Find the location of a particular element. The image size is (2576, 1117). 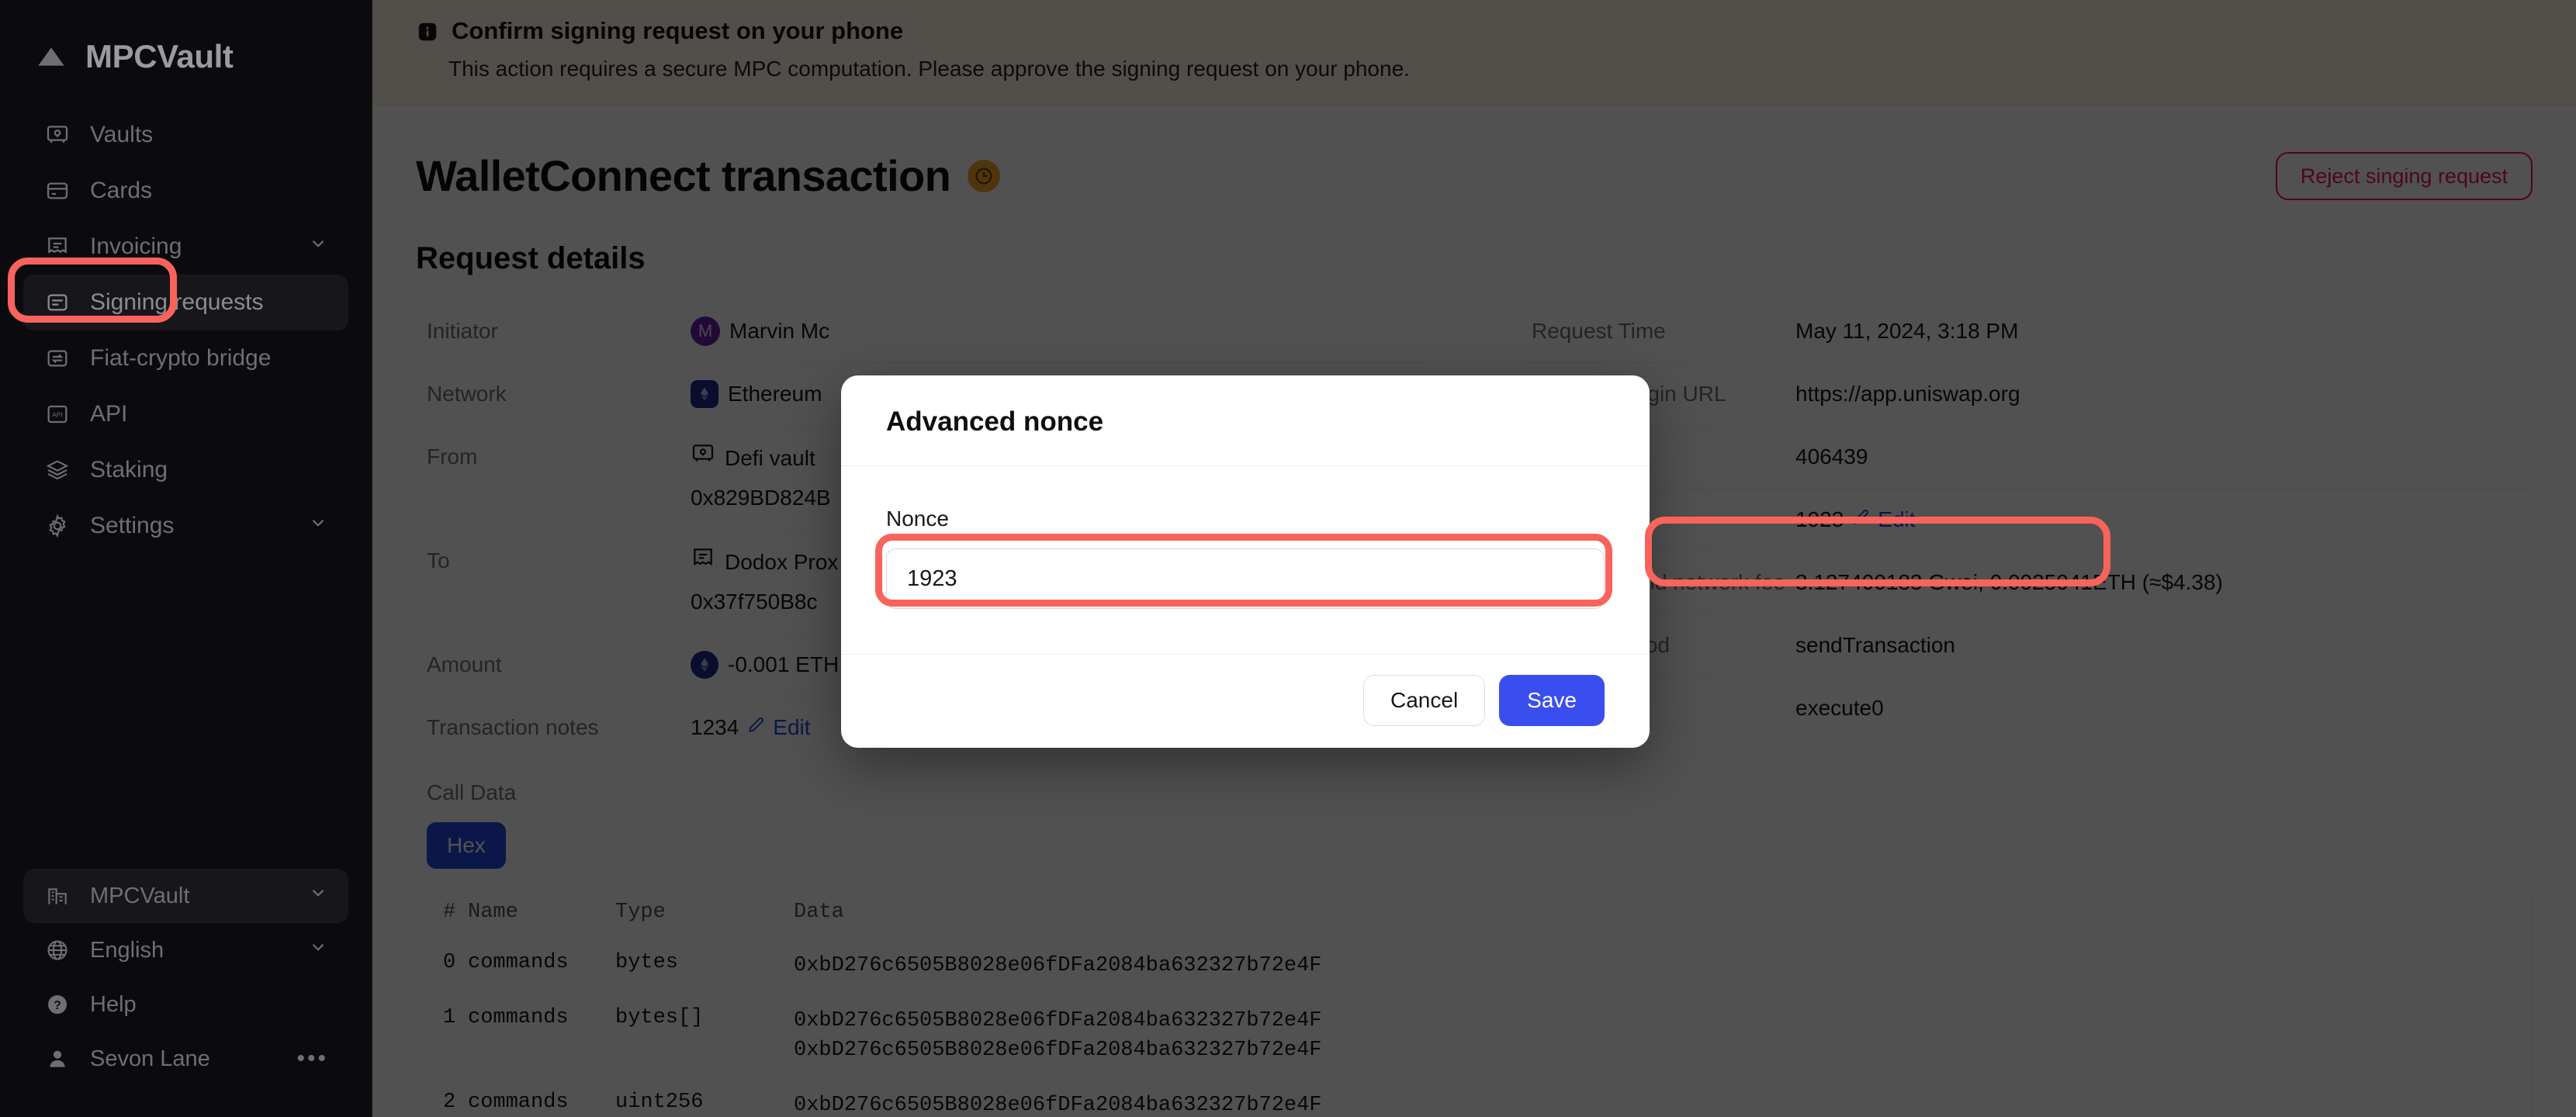

dialog-header: Advanced nonce is located at coordinates (1245, 421).